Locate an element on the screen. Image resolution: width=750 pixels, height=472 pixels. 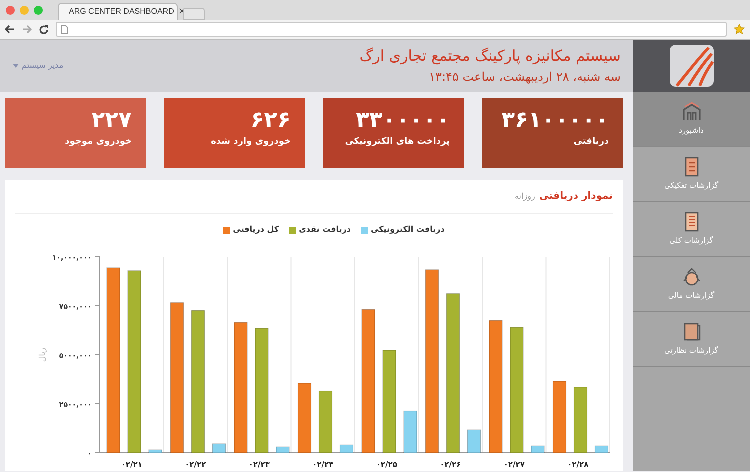
legend-label: دریافت الکترونیکی is located at coordinates (408, 230).